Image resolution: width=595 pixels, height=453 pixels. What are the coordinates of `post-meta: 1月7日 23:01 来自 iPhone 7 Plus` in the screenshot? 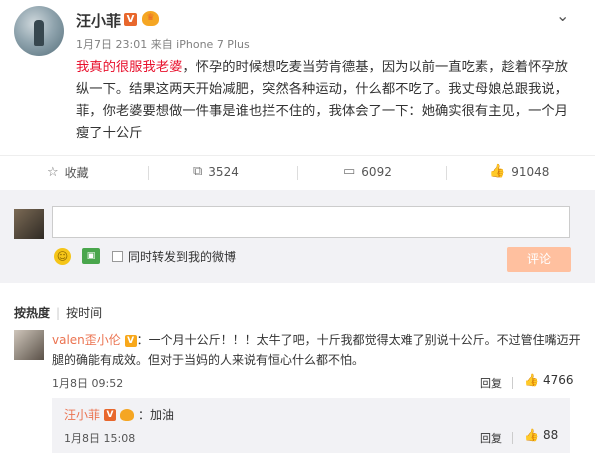 It's located at (163, 44).